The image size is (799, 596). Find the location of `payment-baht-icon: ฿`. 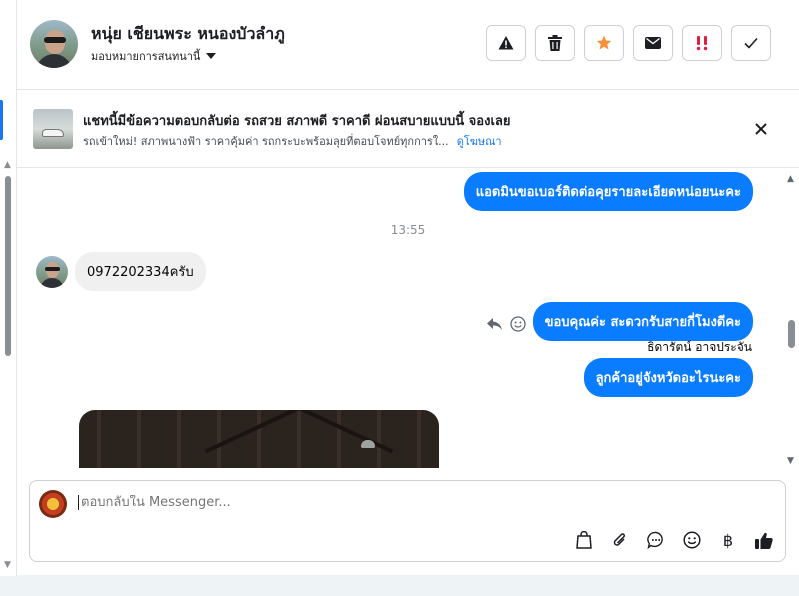

payment-baht-icon: ฿ is located at coordinates (728, 540).